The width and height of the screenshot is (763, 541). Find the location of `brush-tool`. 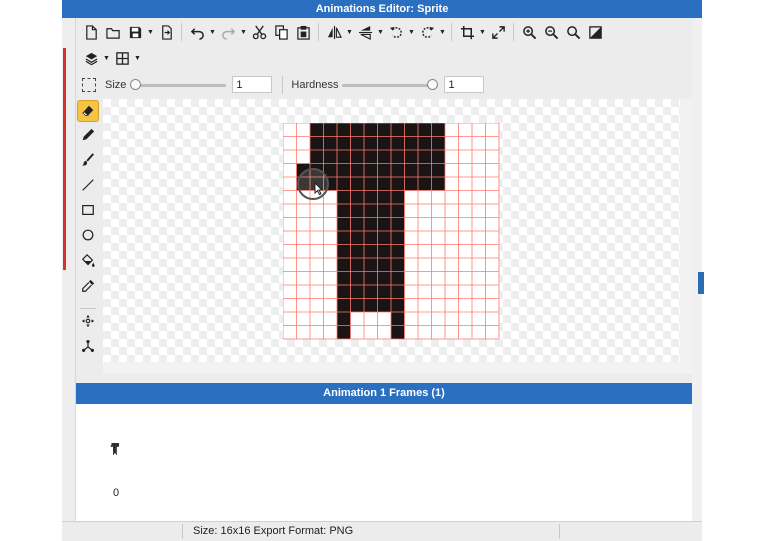

brush-tool is located at coordinates (88, 160).